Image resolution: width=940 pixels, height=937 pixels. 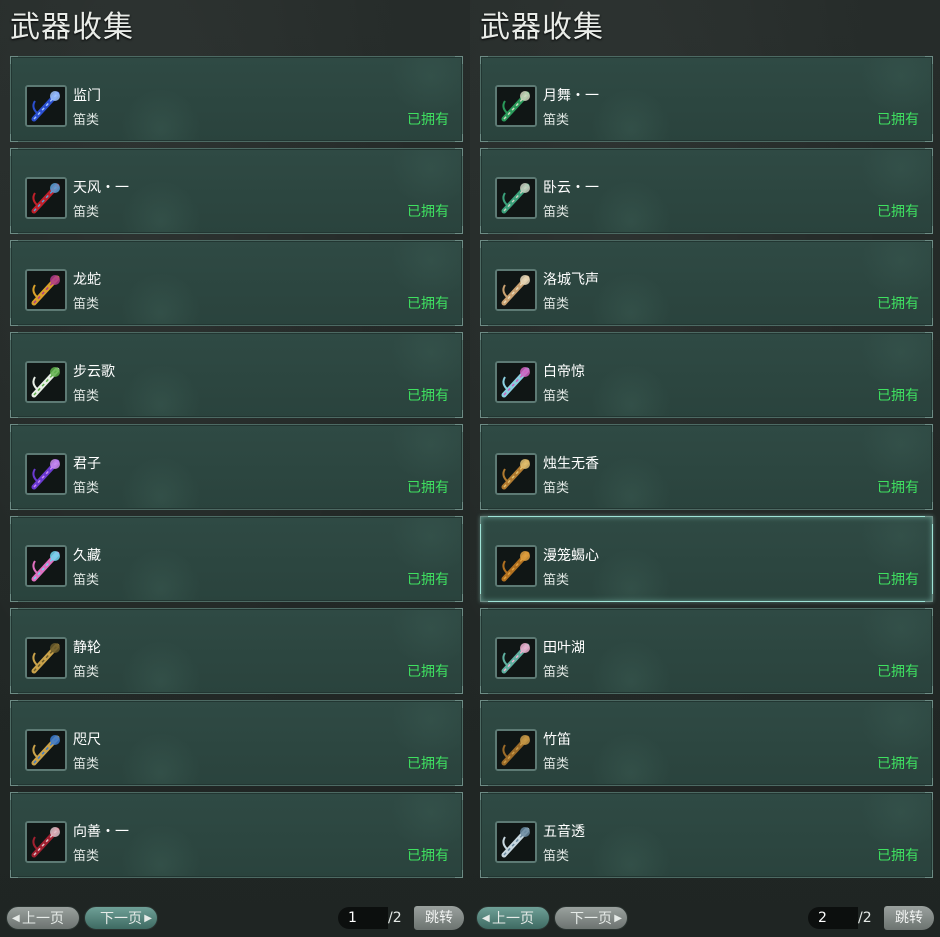 What do you see at coordinates (46, 842) in the screenshot?
I see `red-spiked-flute-icon` at bounding box center [46, 842].